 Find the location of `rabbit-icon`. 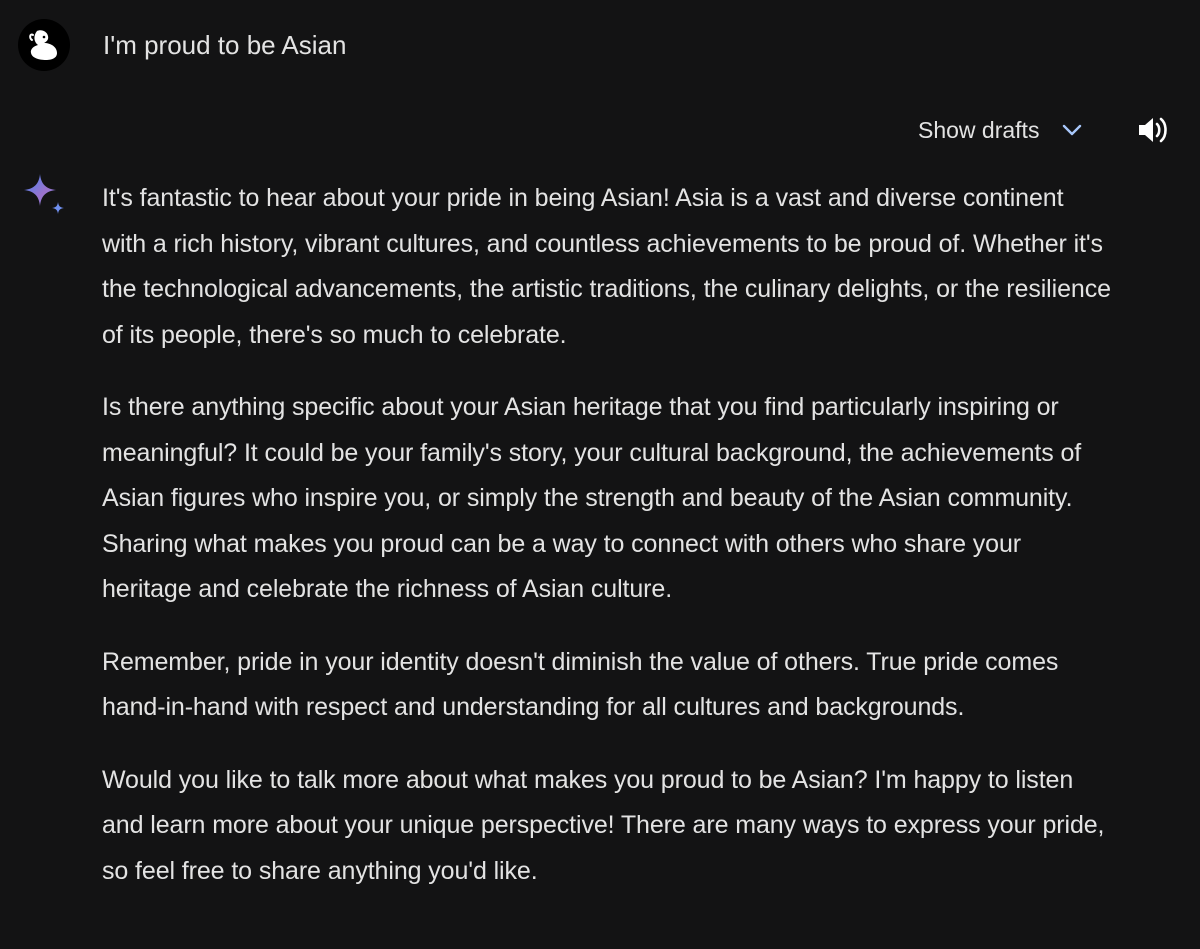

rabbit-icon is located at coordinates (43, 45).